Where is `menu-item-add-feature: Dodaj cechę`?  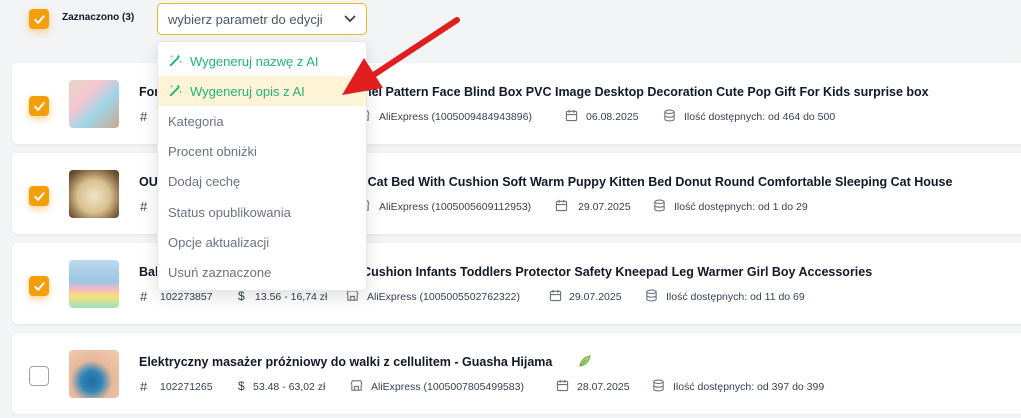
menu-item-add-feature: Dodaj cechę is located at coordinates (262, 181).